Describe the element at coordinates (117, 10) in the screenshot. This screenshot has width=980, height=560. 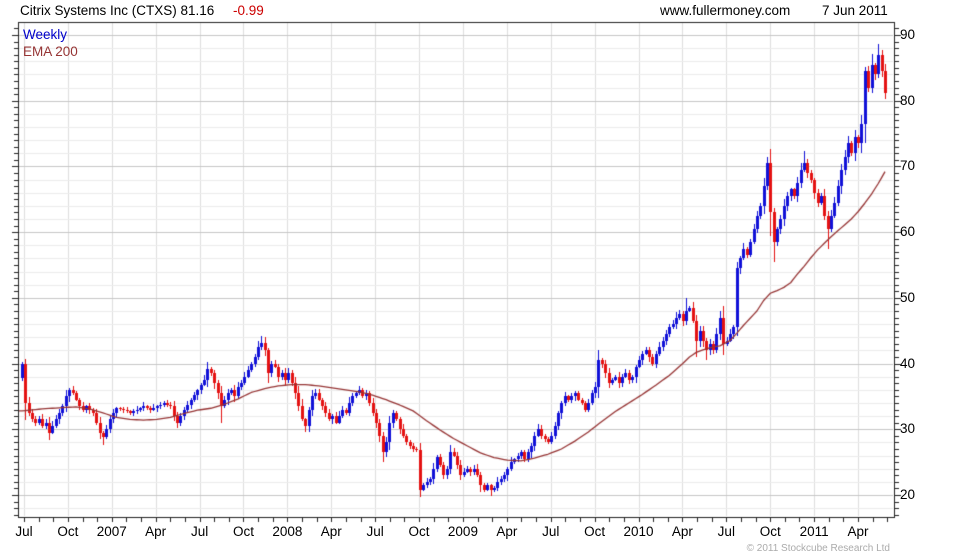
I see `chart-title: Citrix Systems Inc (CTXS) 81.16` at that location.